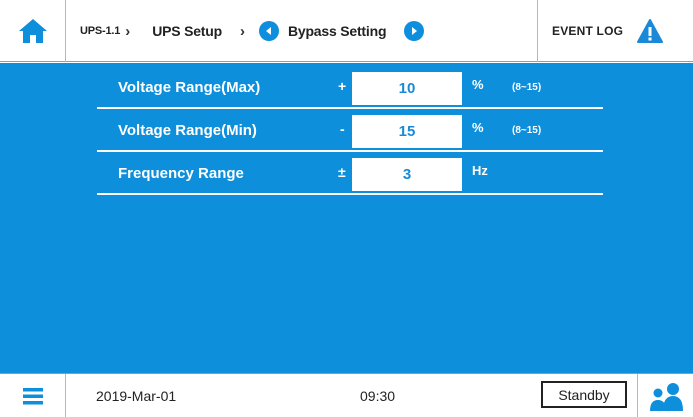 This screenshot has width=693, height=417. I want to click on breadcrumb-device: UPS-1.1, so click(100, 31).